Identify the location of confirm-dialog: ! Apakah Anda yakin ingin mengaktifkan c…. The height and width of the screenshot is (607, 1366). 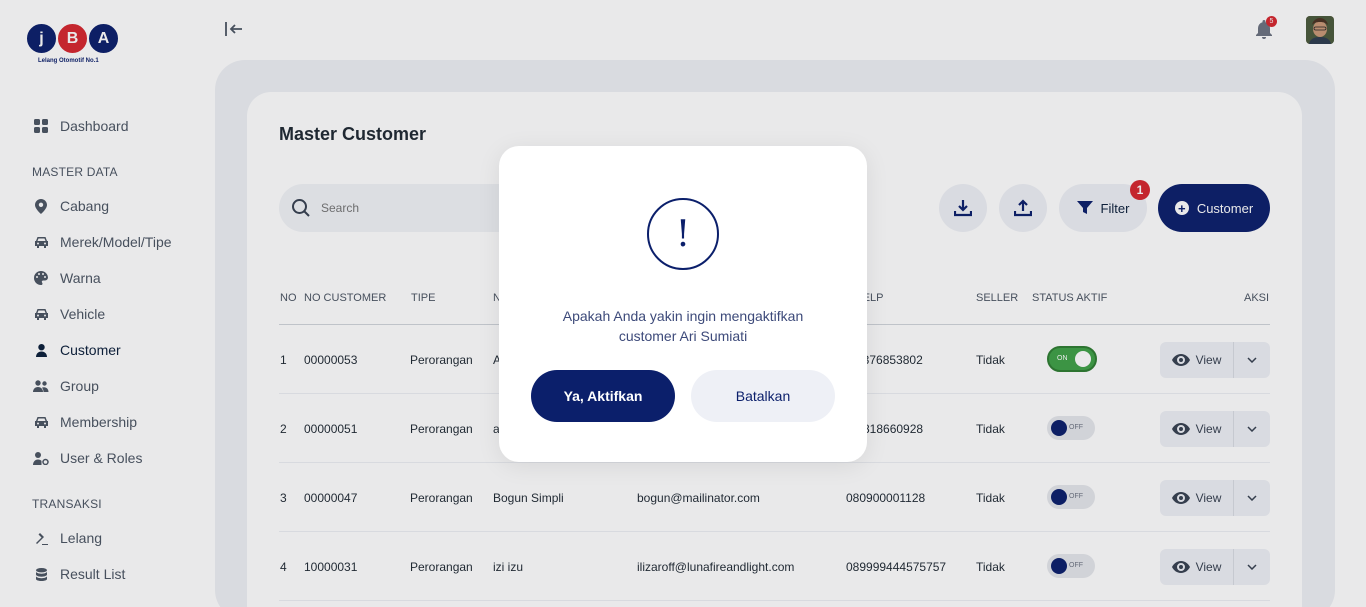
(683, 304).